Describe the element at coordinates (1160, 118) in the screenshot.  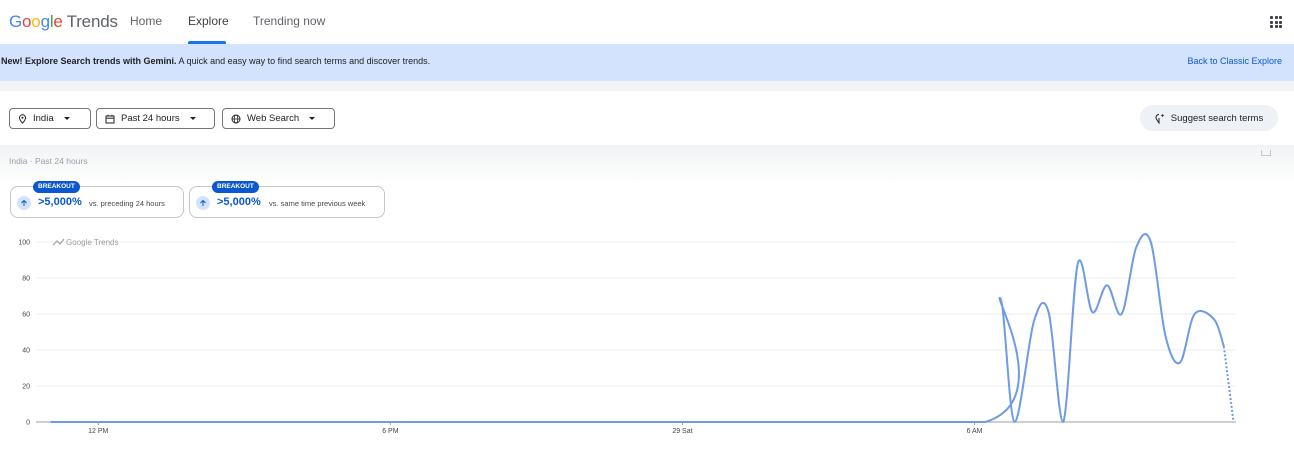
I see `sparkle-icon` at that location.